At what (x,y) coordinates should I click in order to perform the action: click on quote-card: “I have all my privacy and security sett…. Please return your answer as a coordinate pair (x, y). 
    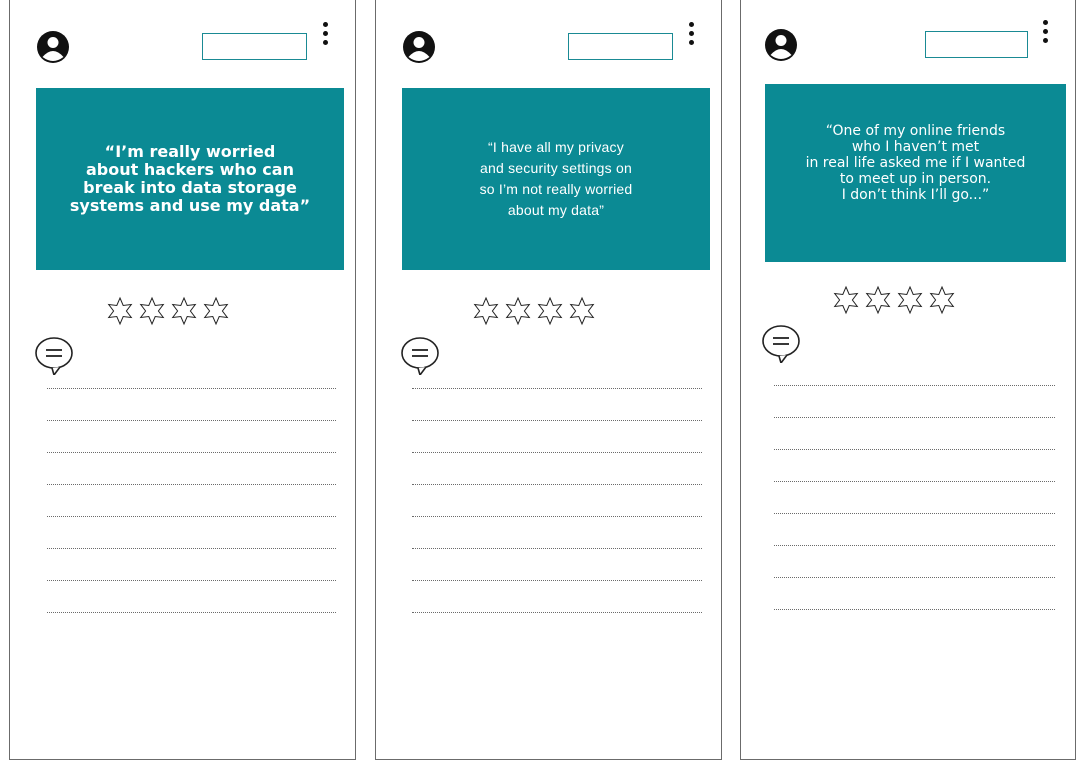
    Looking at the image, I should click on (556, 179).